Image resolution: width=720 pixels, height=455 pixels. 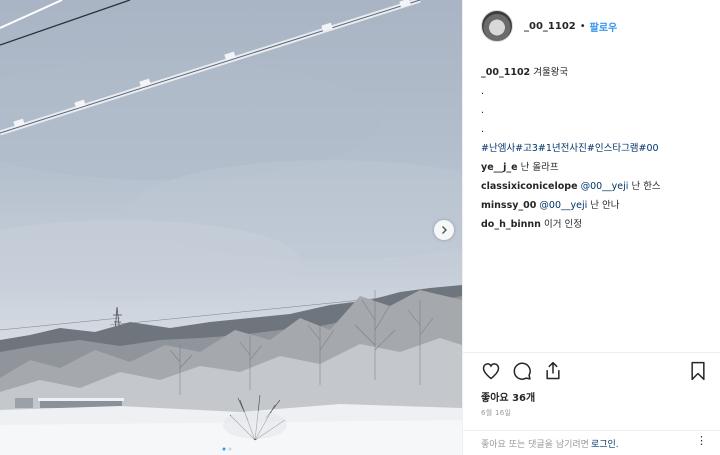 What do you see at coordinates (604, 26) in the screenshot?
I see `follow-button: 팔로우` at bounding box center [604, 26].